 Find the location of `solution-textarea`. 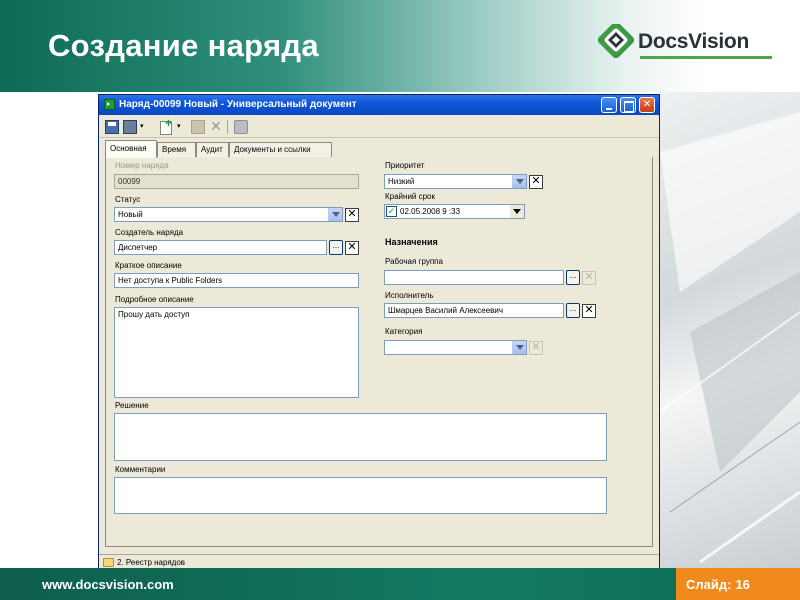

solution-textarea is located at coordinates (360, 437).